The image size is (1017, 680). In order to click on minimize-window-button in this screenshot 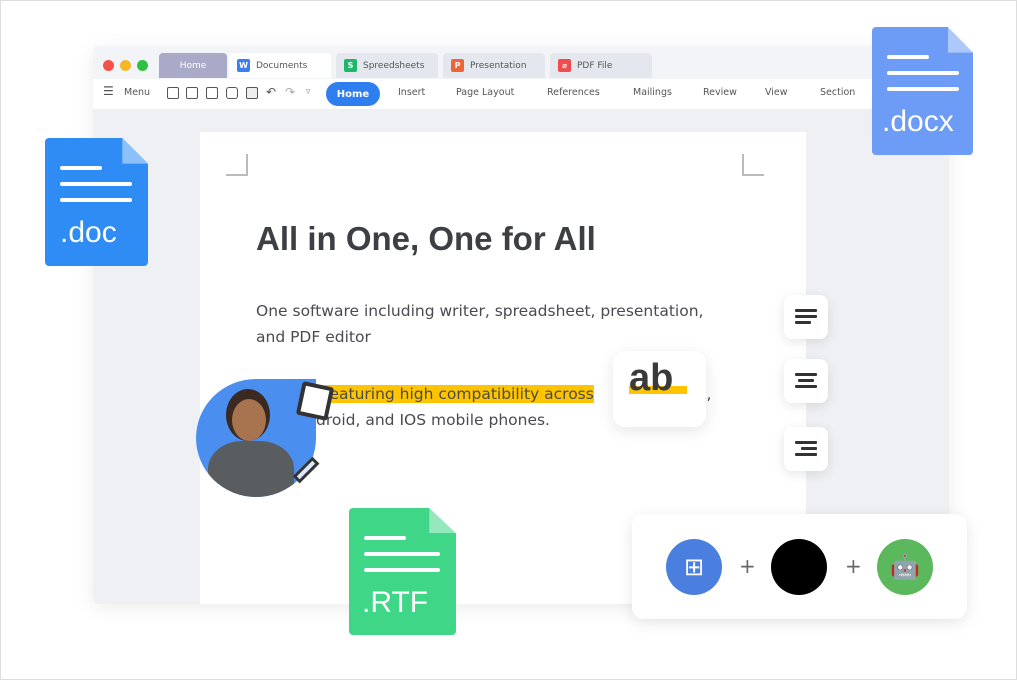, I will do `click(125, 65)`.